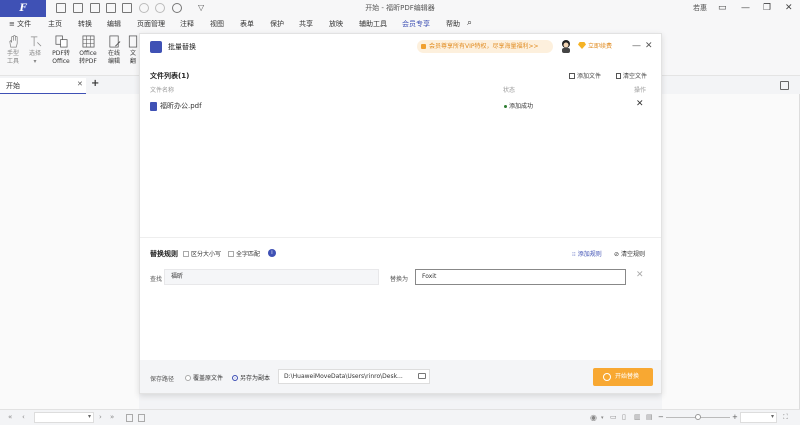 Image resolution: width=800 pixels, height=425 pixels. What do you see at coordinates (187, 24) in the screenshot?
I see `menu-annotate: 注释` at bounding box center [187, 24].